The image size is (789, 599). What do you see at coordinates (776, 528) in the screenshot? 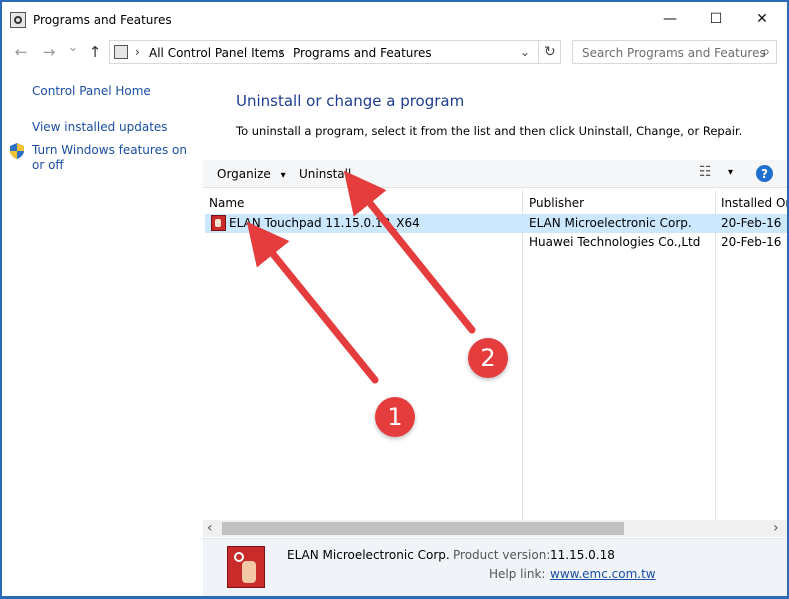
I see `scroll-right-icon: ›` at bounding box center [776, 528].